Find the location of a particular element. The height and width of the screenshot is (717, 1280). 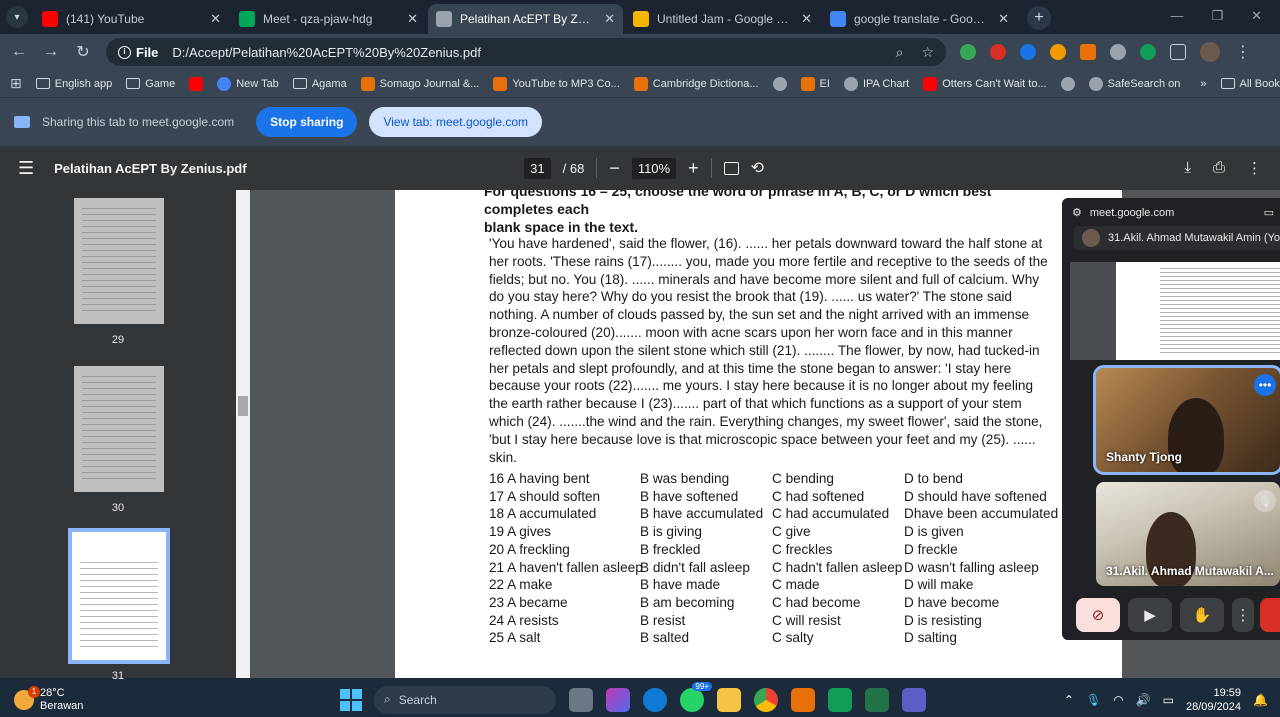

camera-button: ▶ is located at coordinates (1150, 615).